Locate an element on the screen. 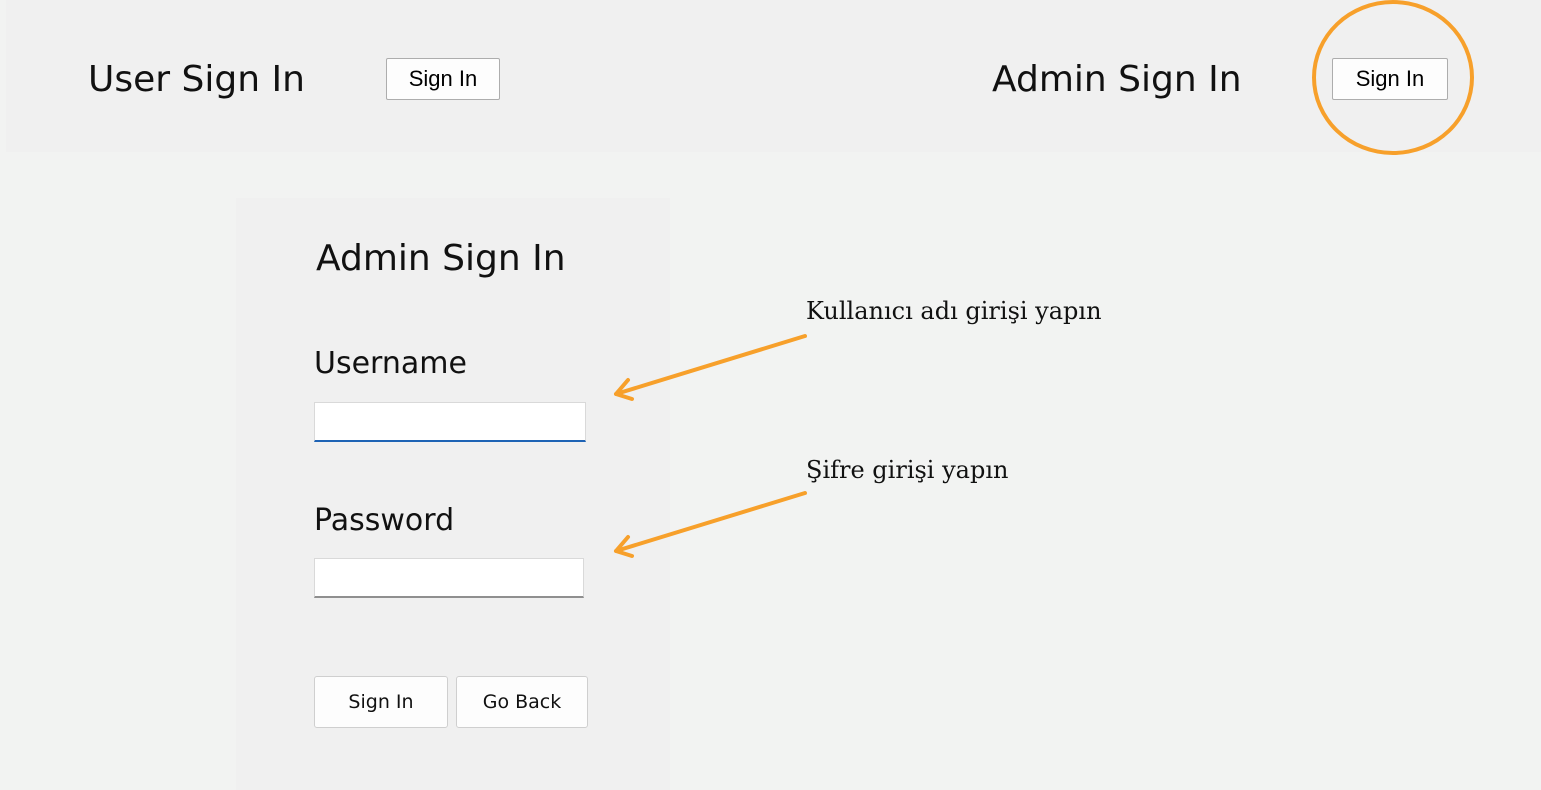  sign-in-button: Sign In is located at coordinates (381, 702).